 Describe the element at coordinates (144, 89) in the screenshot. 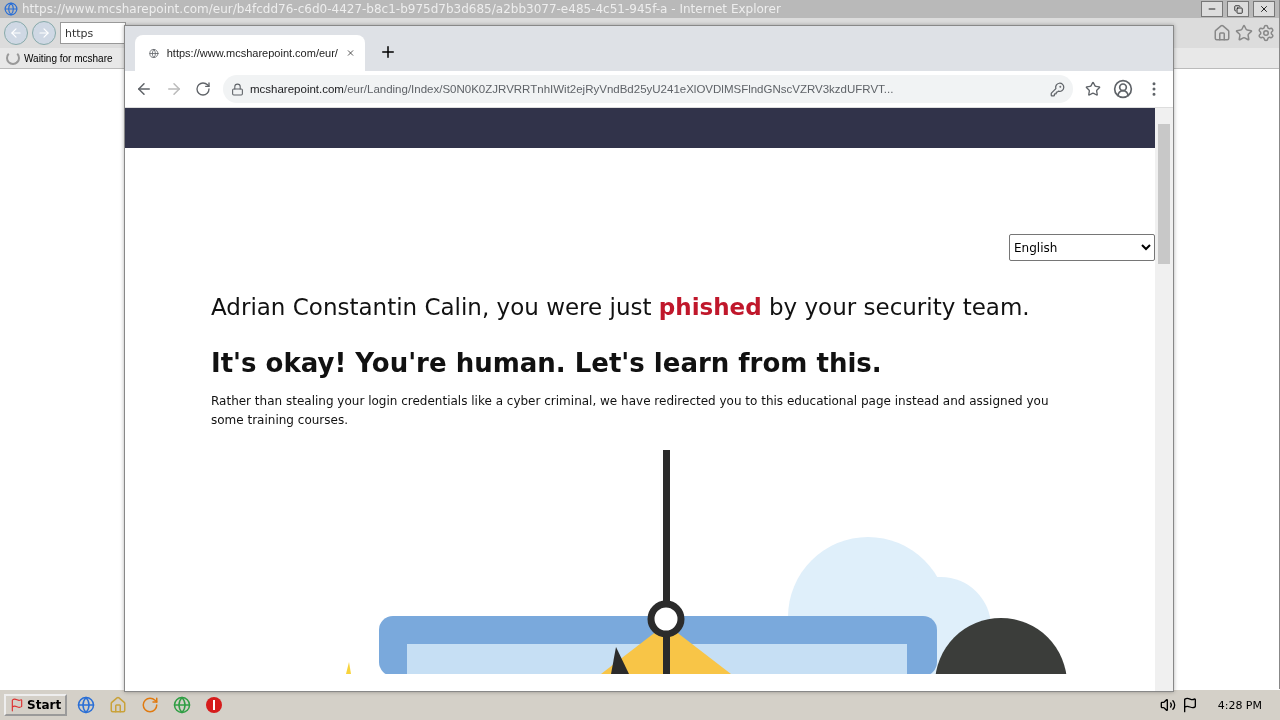

I see `back-button` at that location.